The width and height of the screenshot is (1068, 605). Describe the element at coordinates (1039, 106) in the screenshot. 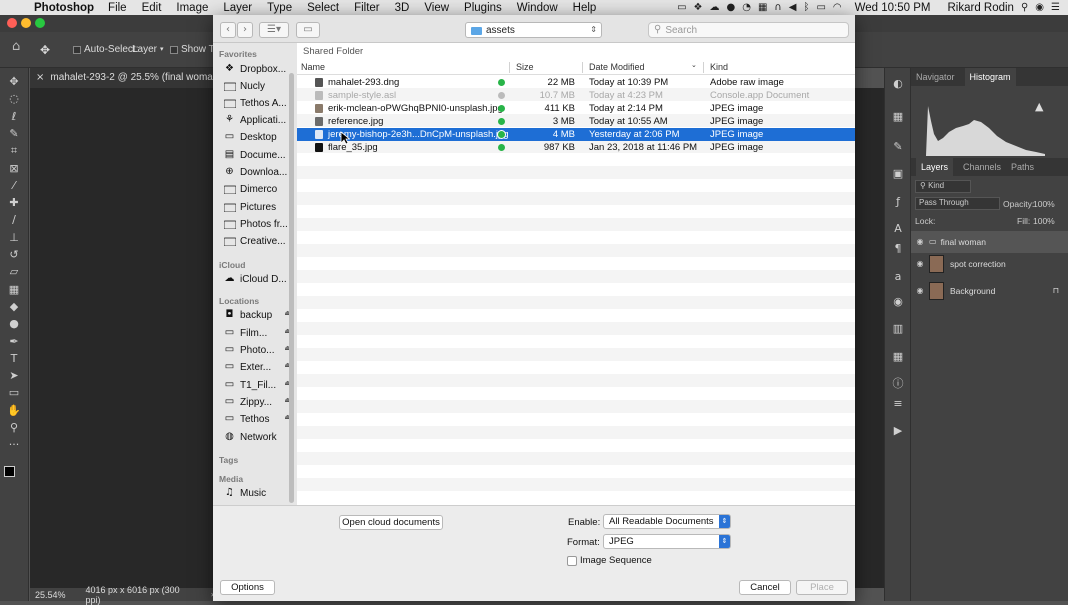

I see `warning-icon: ▲` at that location.